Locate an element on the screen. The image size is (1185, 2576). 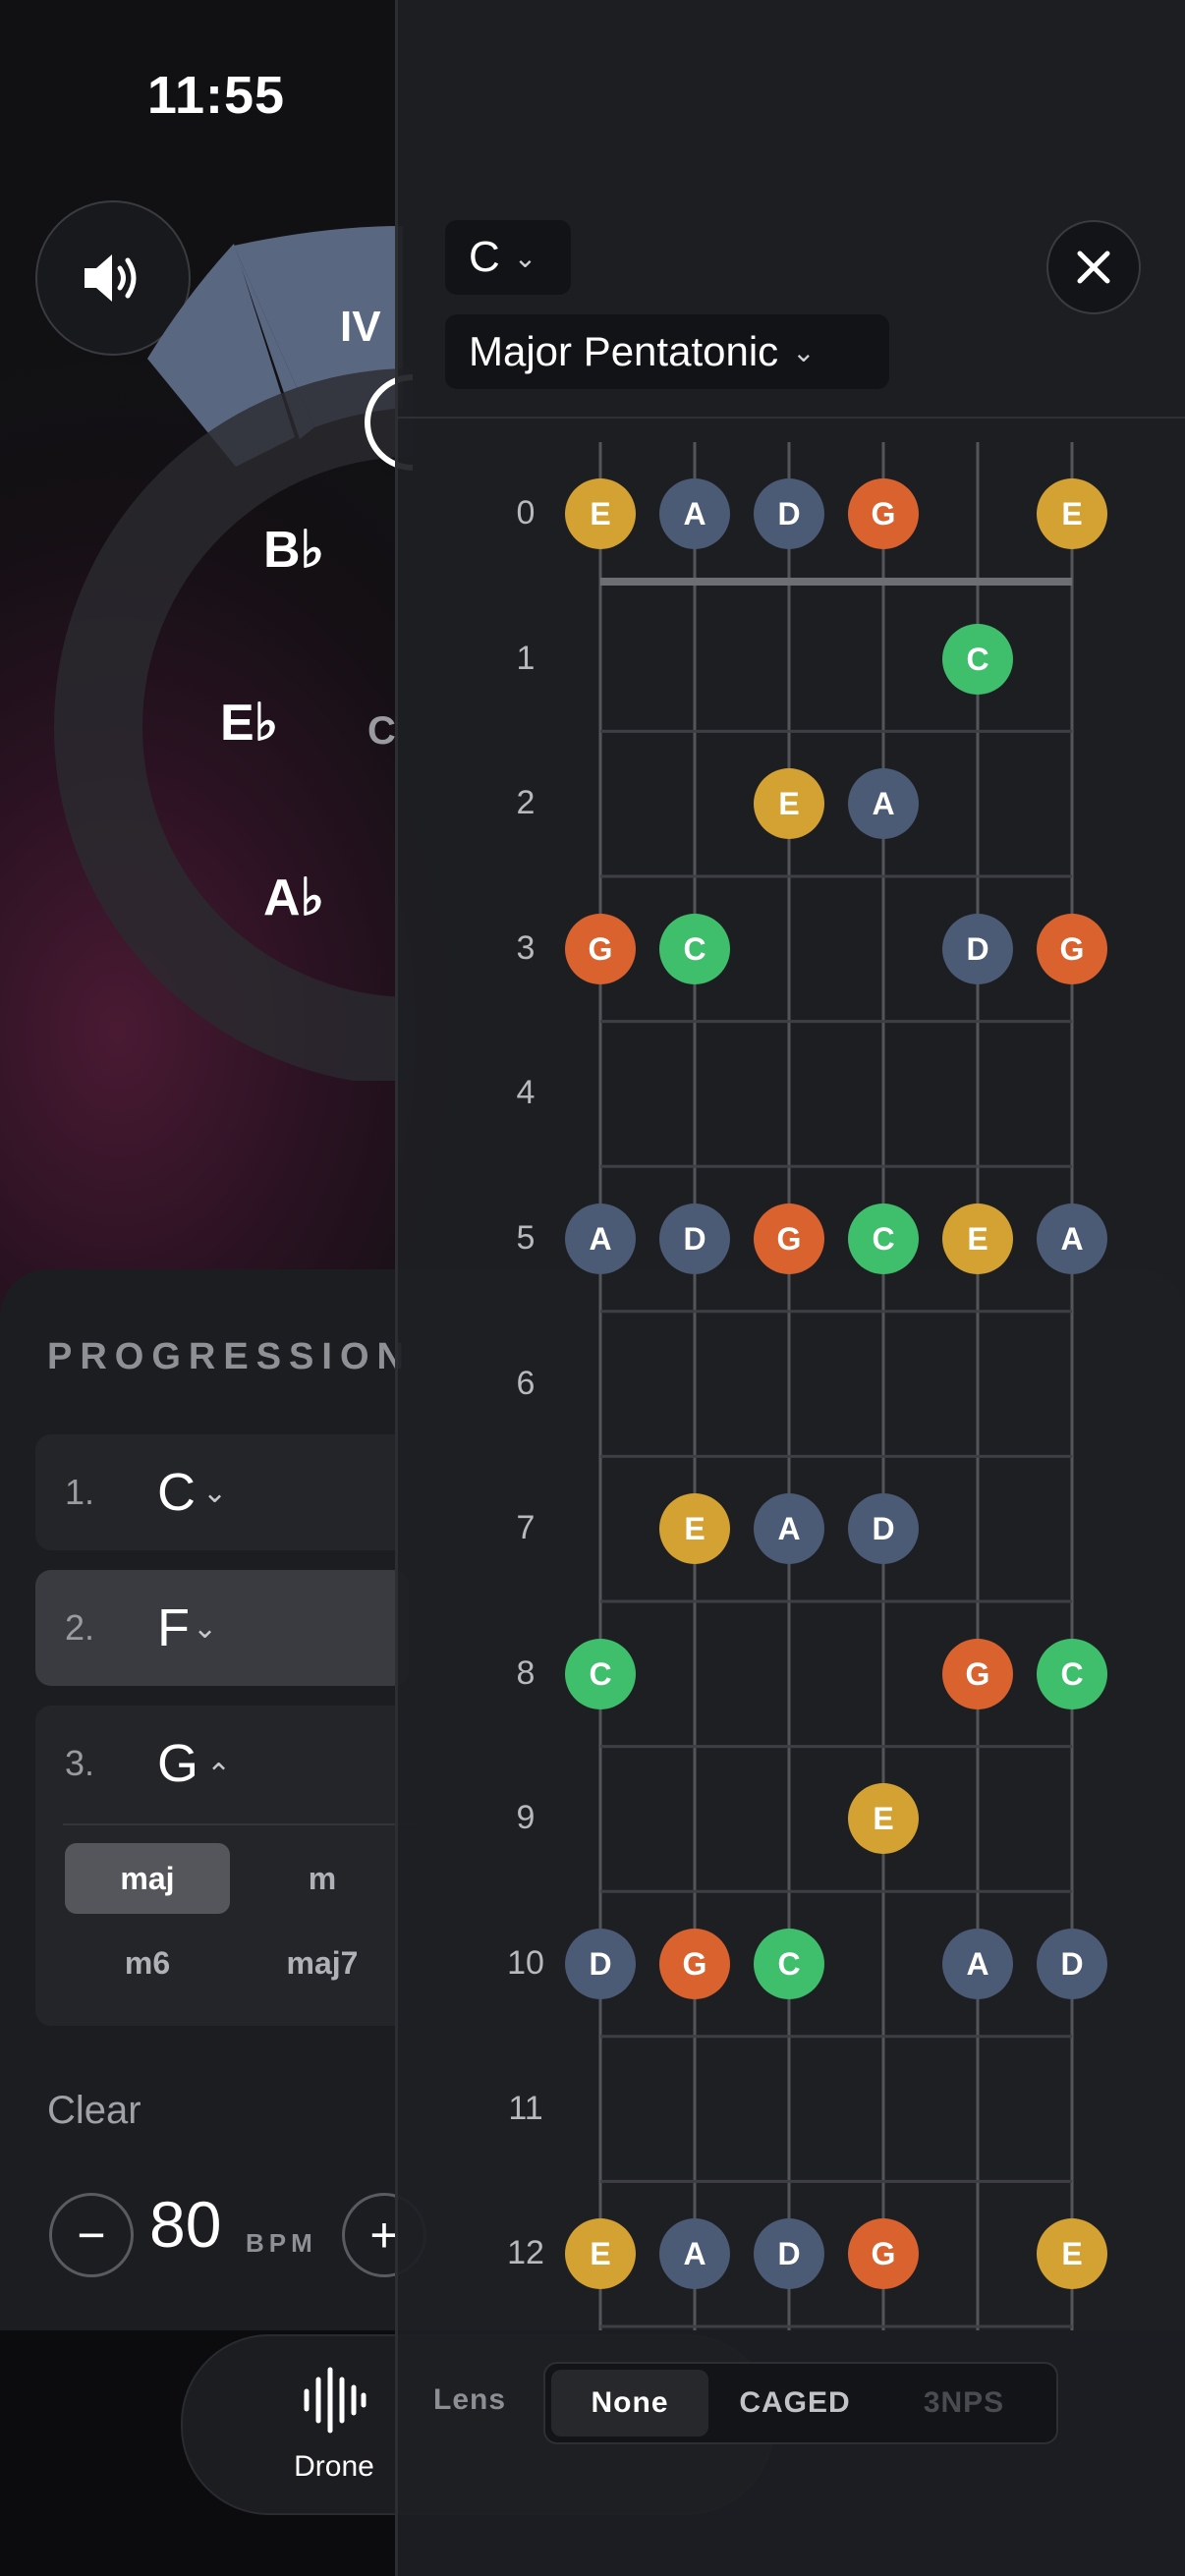
status-time: 11:55 is located at coordinates (216, 95).